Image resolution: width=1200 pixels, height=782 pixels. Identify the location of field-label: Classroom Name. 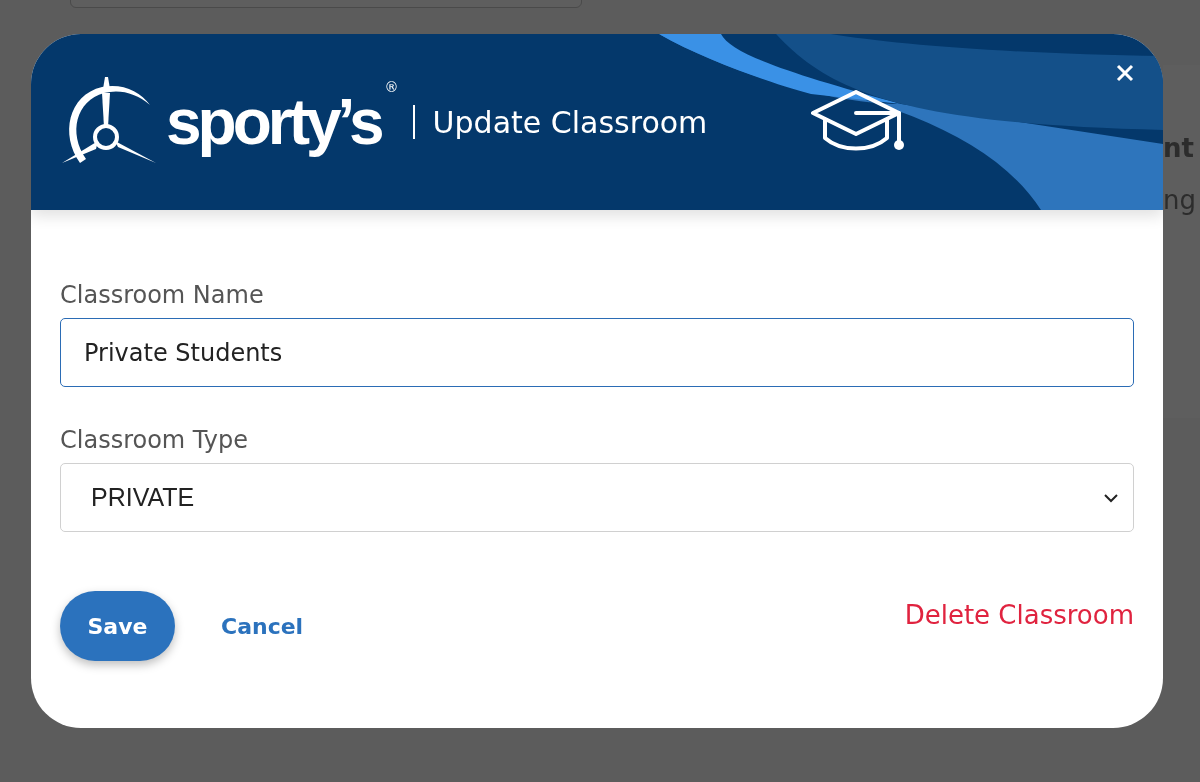
(162, 295).